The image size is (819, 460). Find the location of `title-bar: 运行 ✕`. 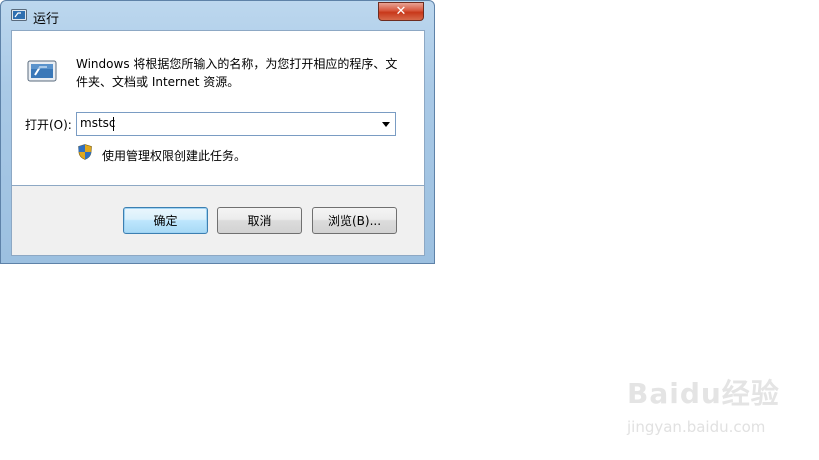

title-bar: 运行 ✕ is located at coordinates (217, 16).